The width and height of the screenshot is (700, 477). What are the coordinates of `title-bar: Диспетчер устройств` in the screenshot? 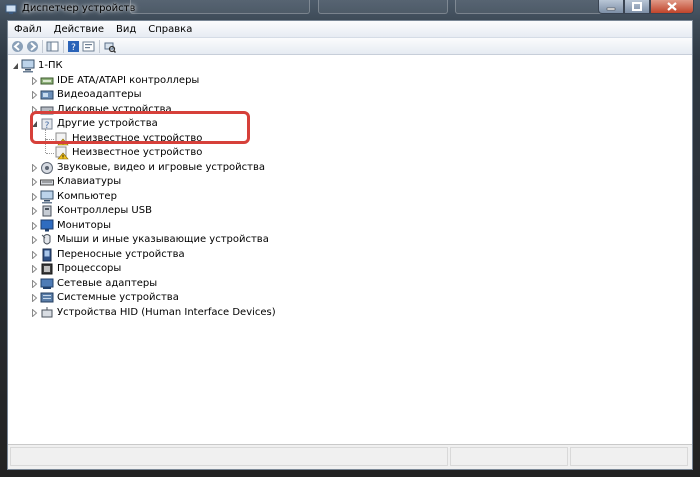 It's located at (350, 10).